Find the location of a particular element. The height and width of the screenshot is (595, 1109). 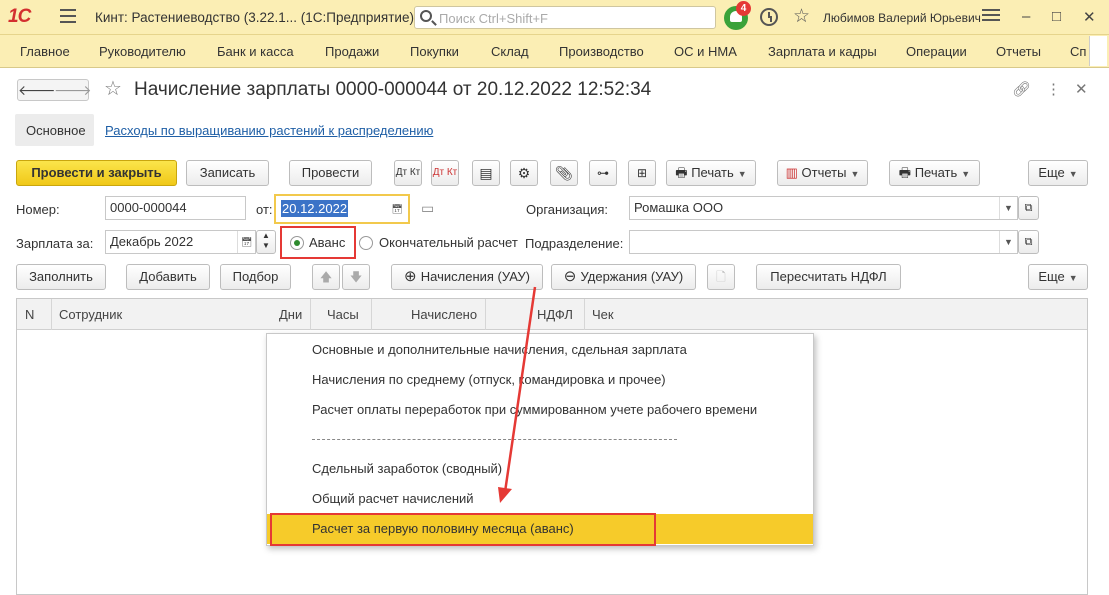

column-accrued: Начислено is located at coordinates (444, 314).